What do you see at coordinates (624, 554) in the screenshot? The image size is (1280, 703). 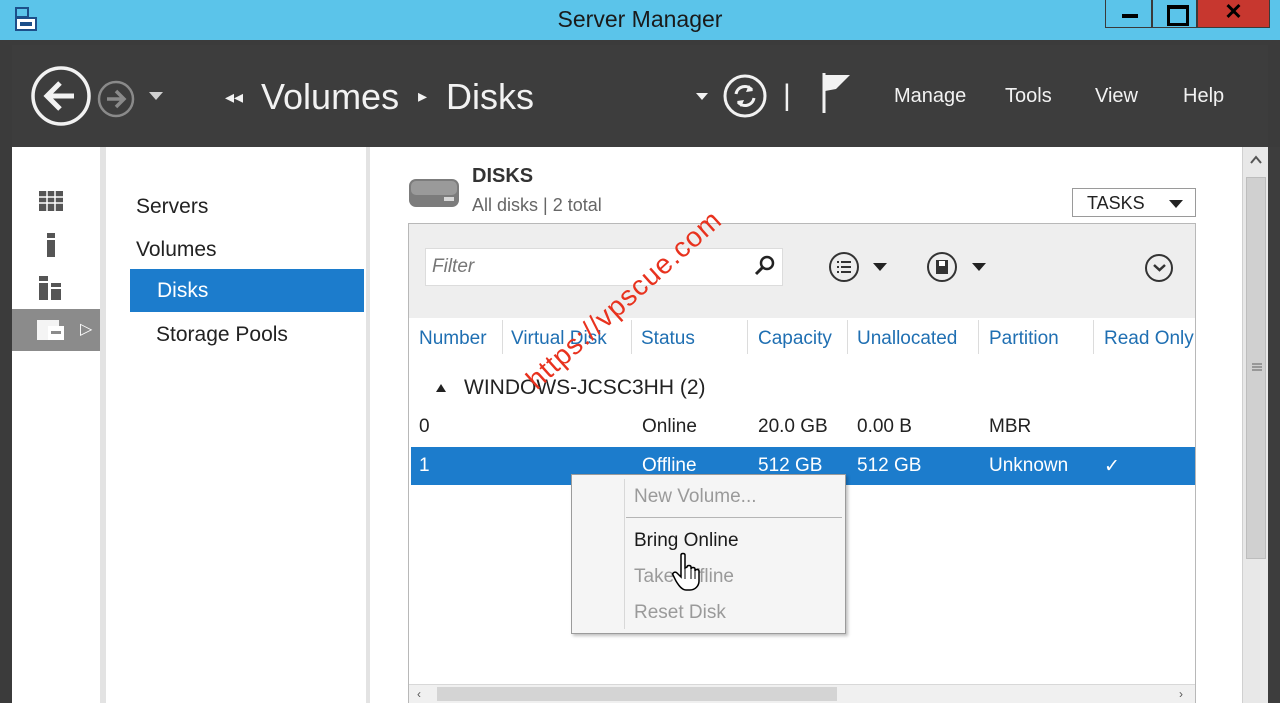 I see `context-menu-gutter` at bounding box center [624, 554].